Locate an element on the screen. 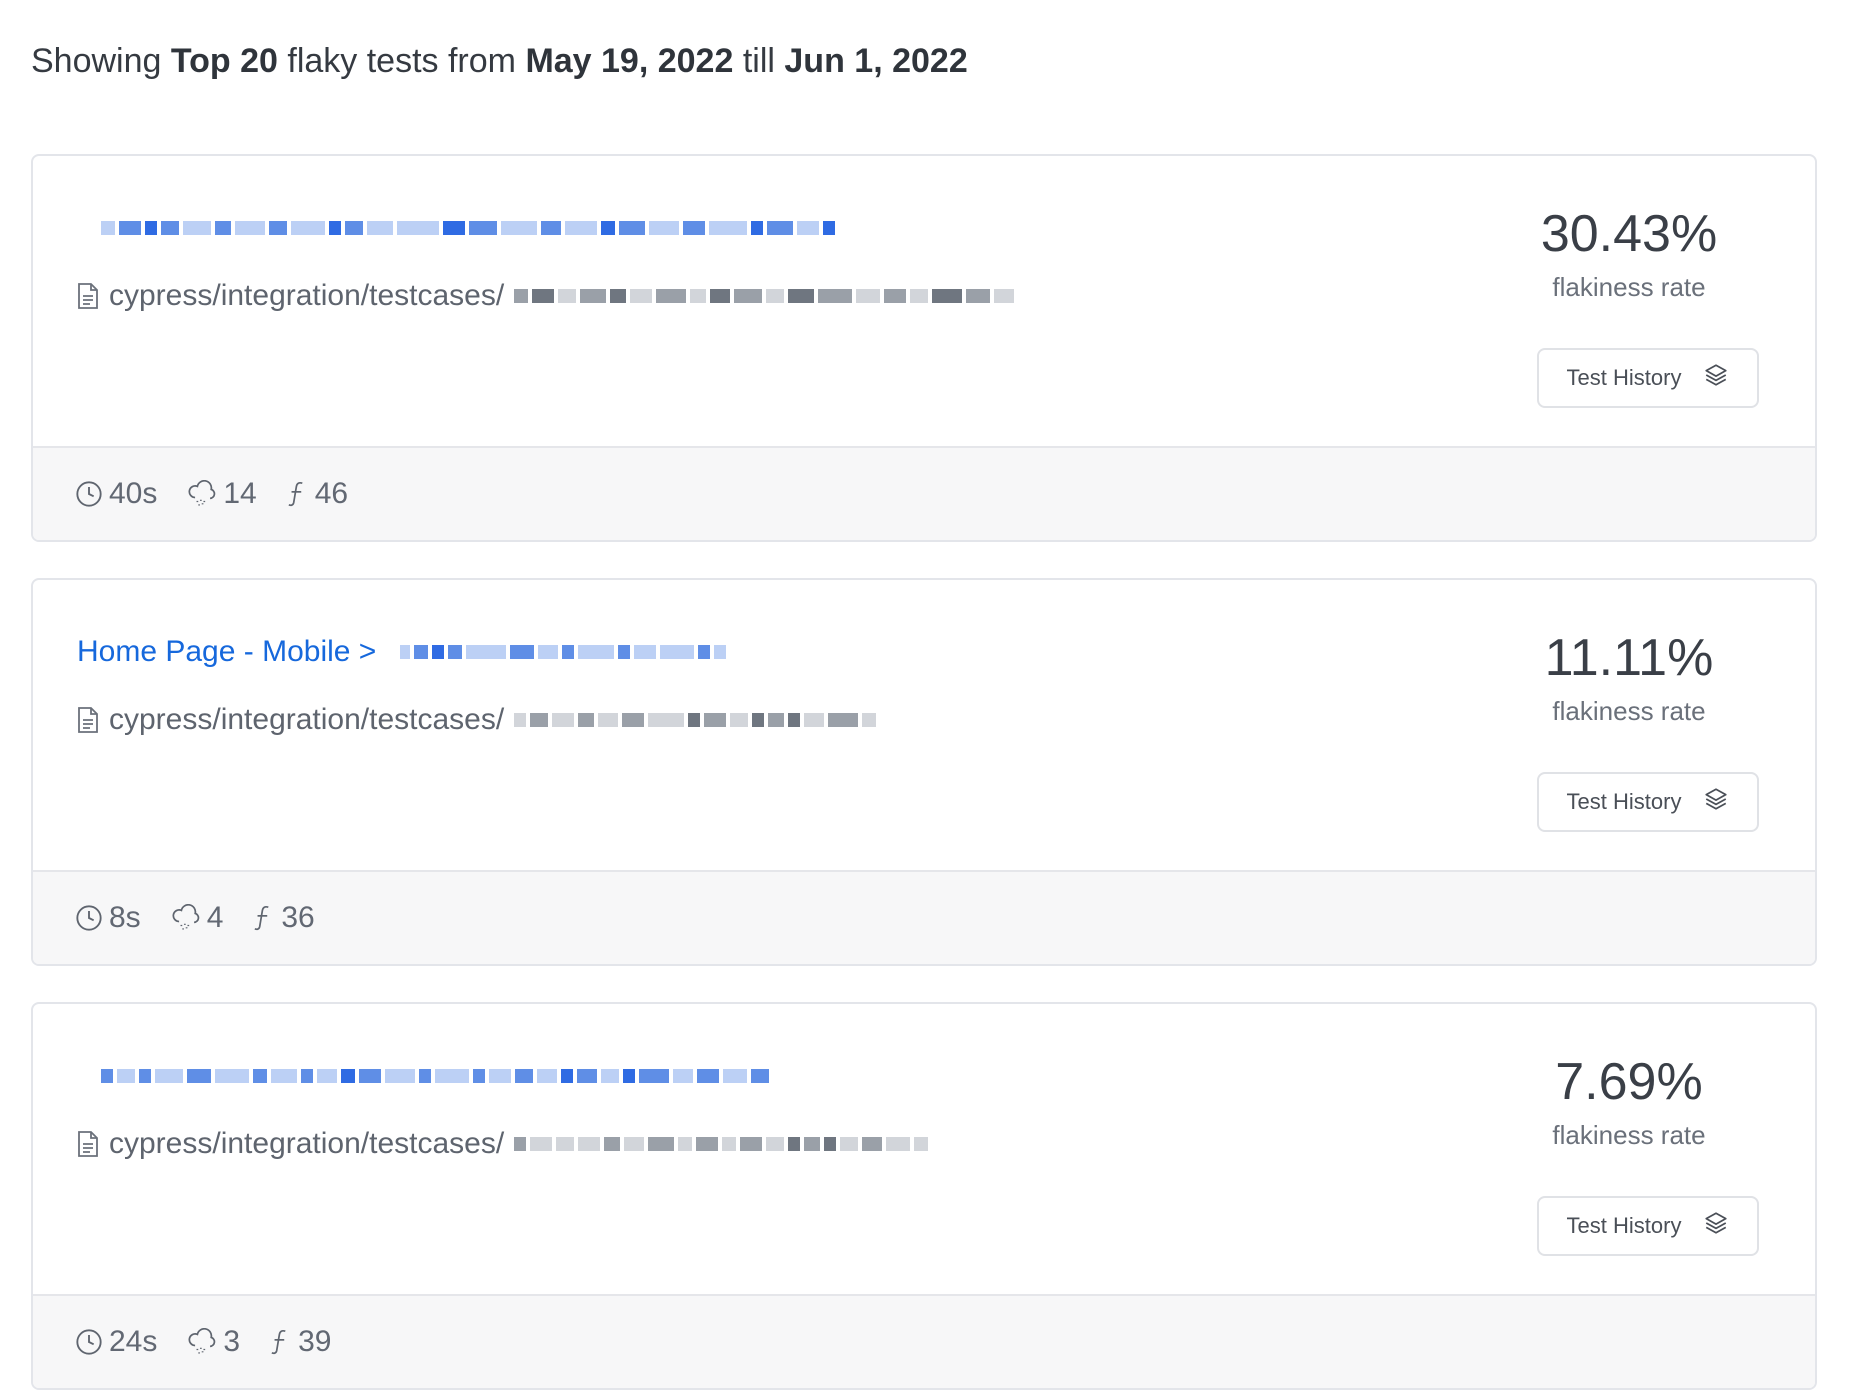 This screenshot has width=1852, height=1390. summary-middle: flaky tests from is located at coordinates (401, 61).